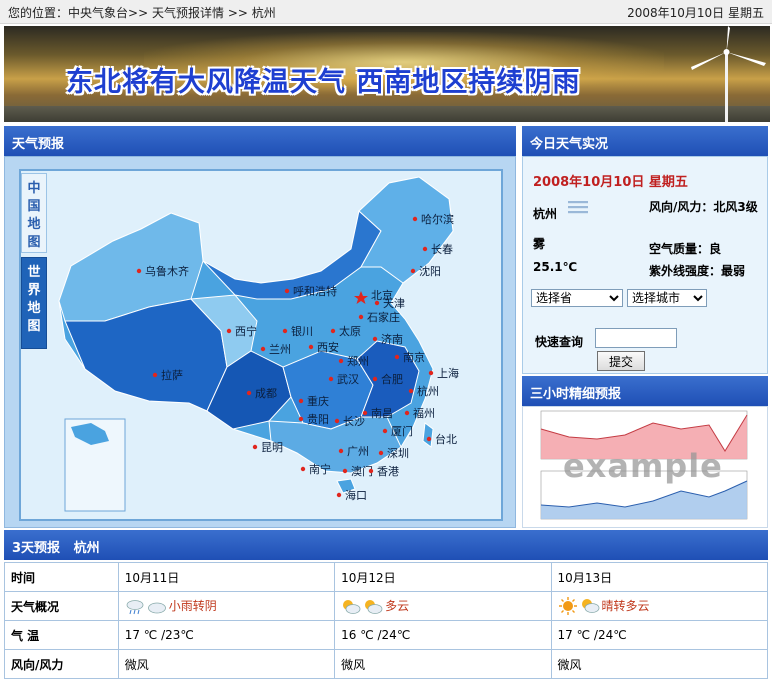  I want to click on city-label: 广州, so click(358, 451).